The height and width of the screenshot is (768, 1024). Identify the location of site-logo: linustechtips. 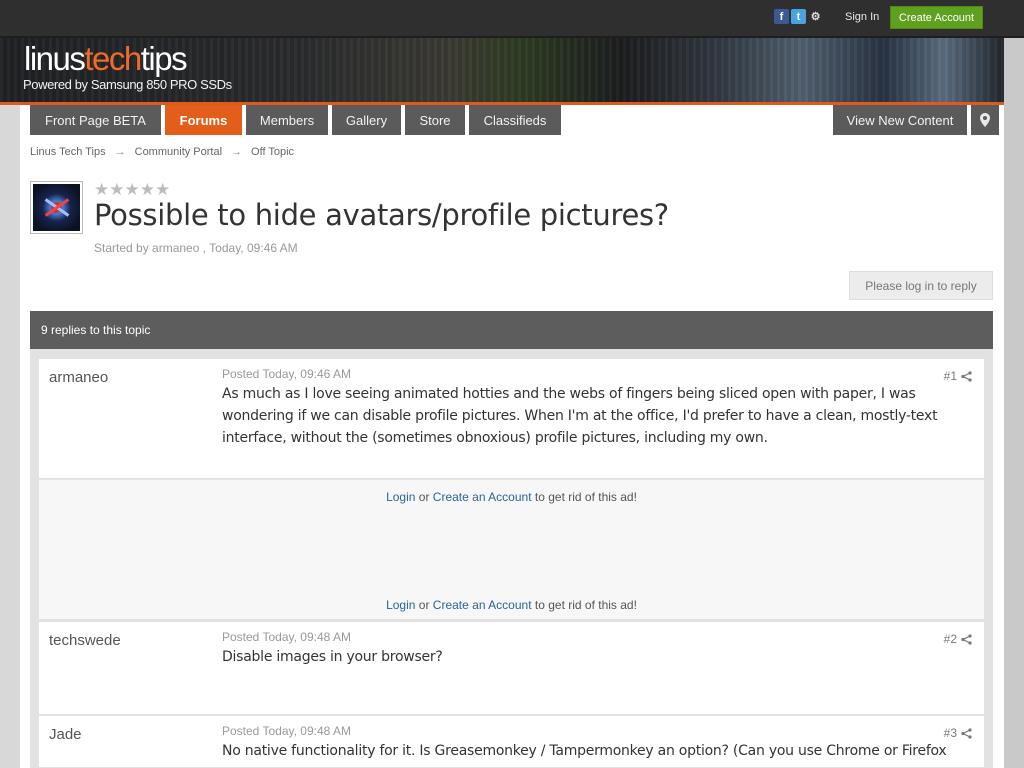
(106, 59).